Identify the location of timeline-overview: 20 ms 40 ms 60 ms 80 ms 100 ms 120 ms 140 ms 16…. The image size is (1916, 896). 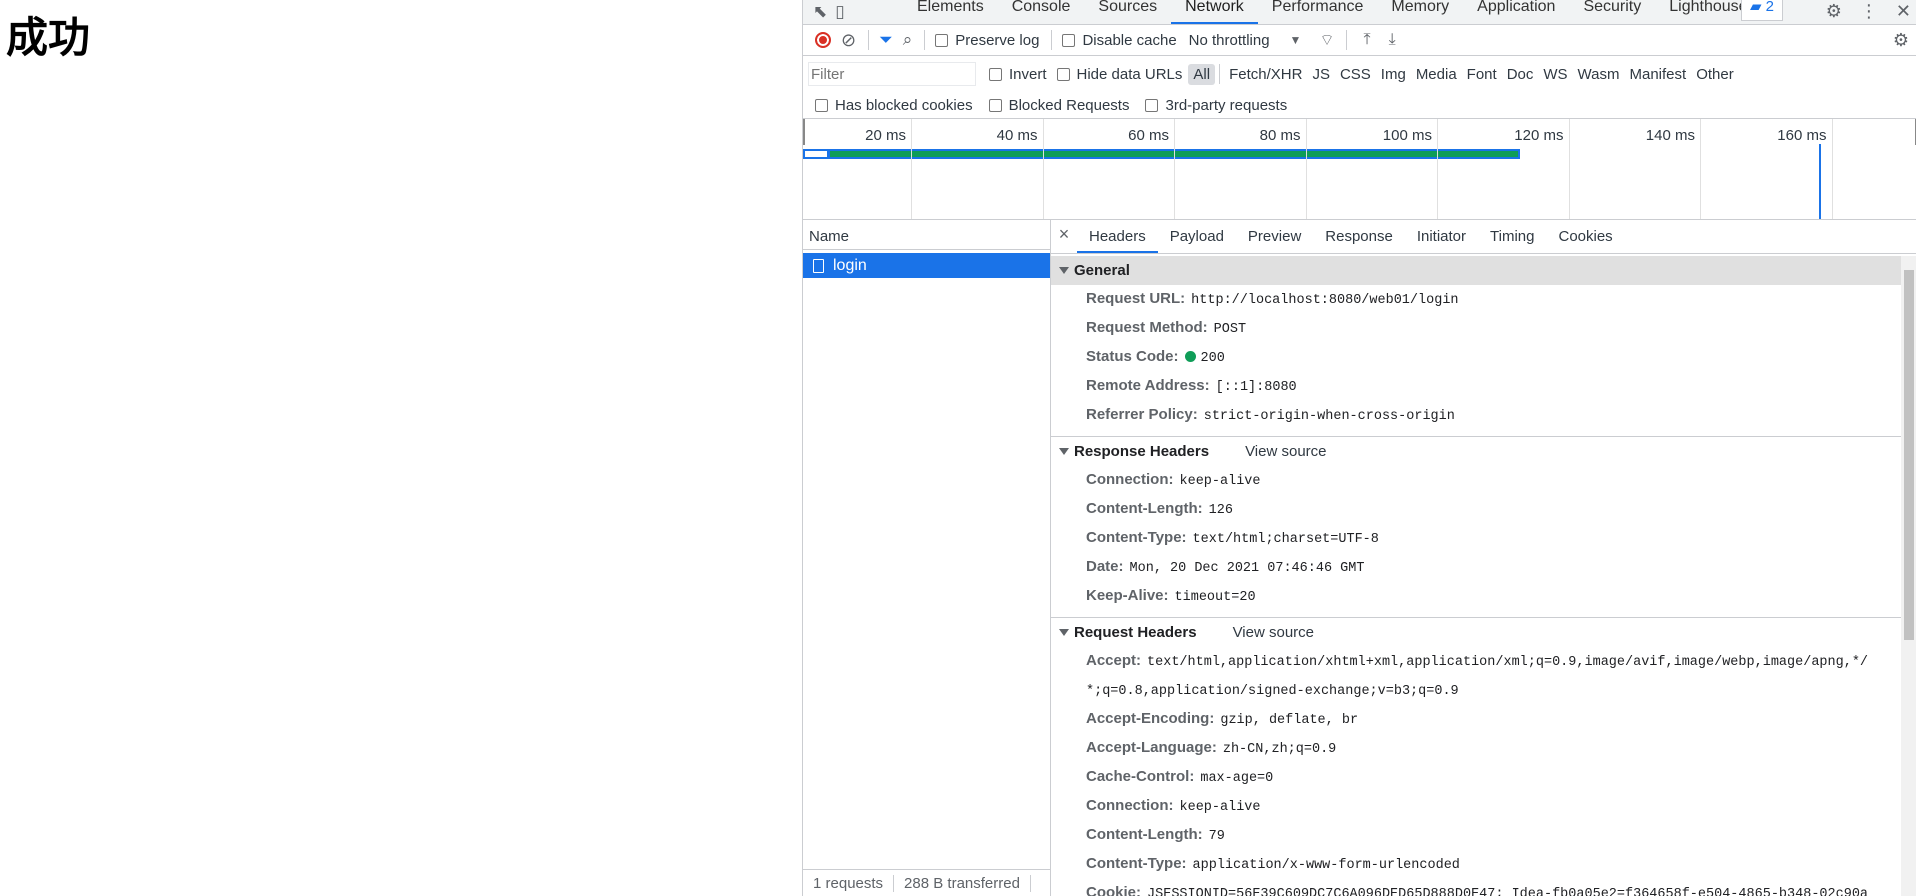
(1359, 169).